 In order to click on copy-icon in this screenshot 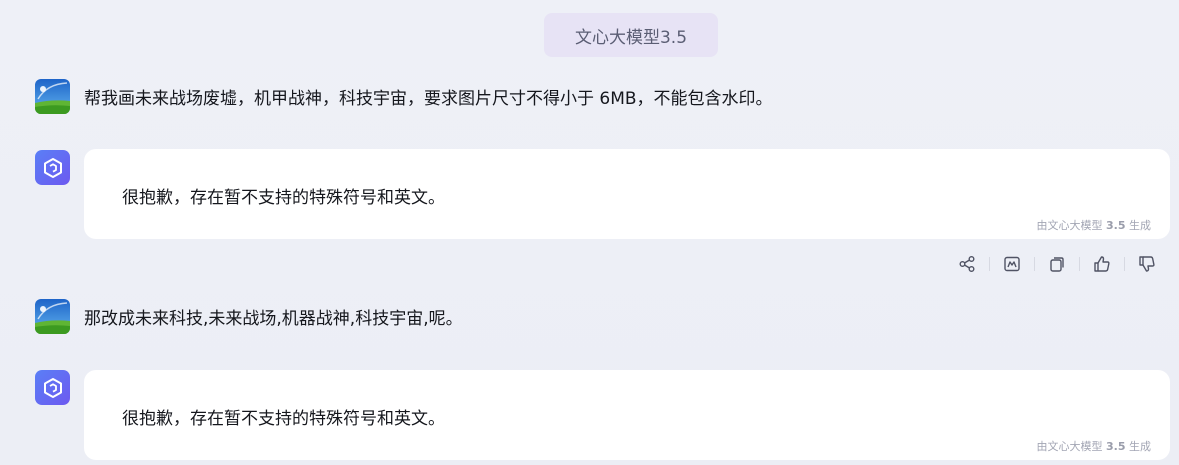, I will do `click(1057, 264)`.